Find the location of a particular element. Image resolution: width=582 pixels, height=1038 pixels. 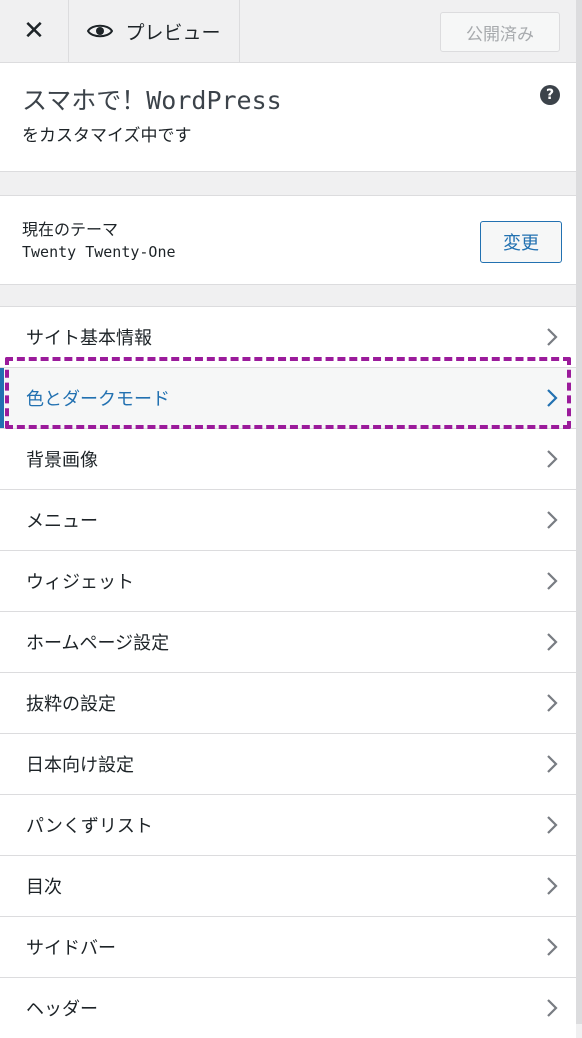

customizing-subtitle: をカスタマイズ中です is located at coordinates (107, 136).